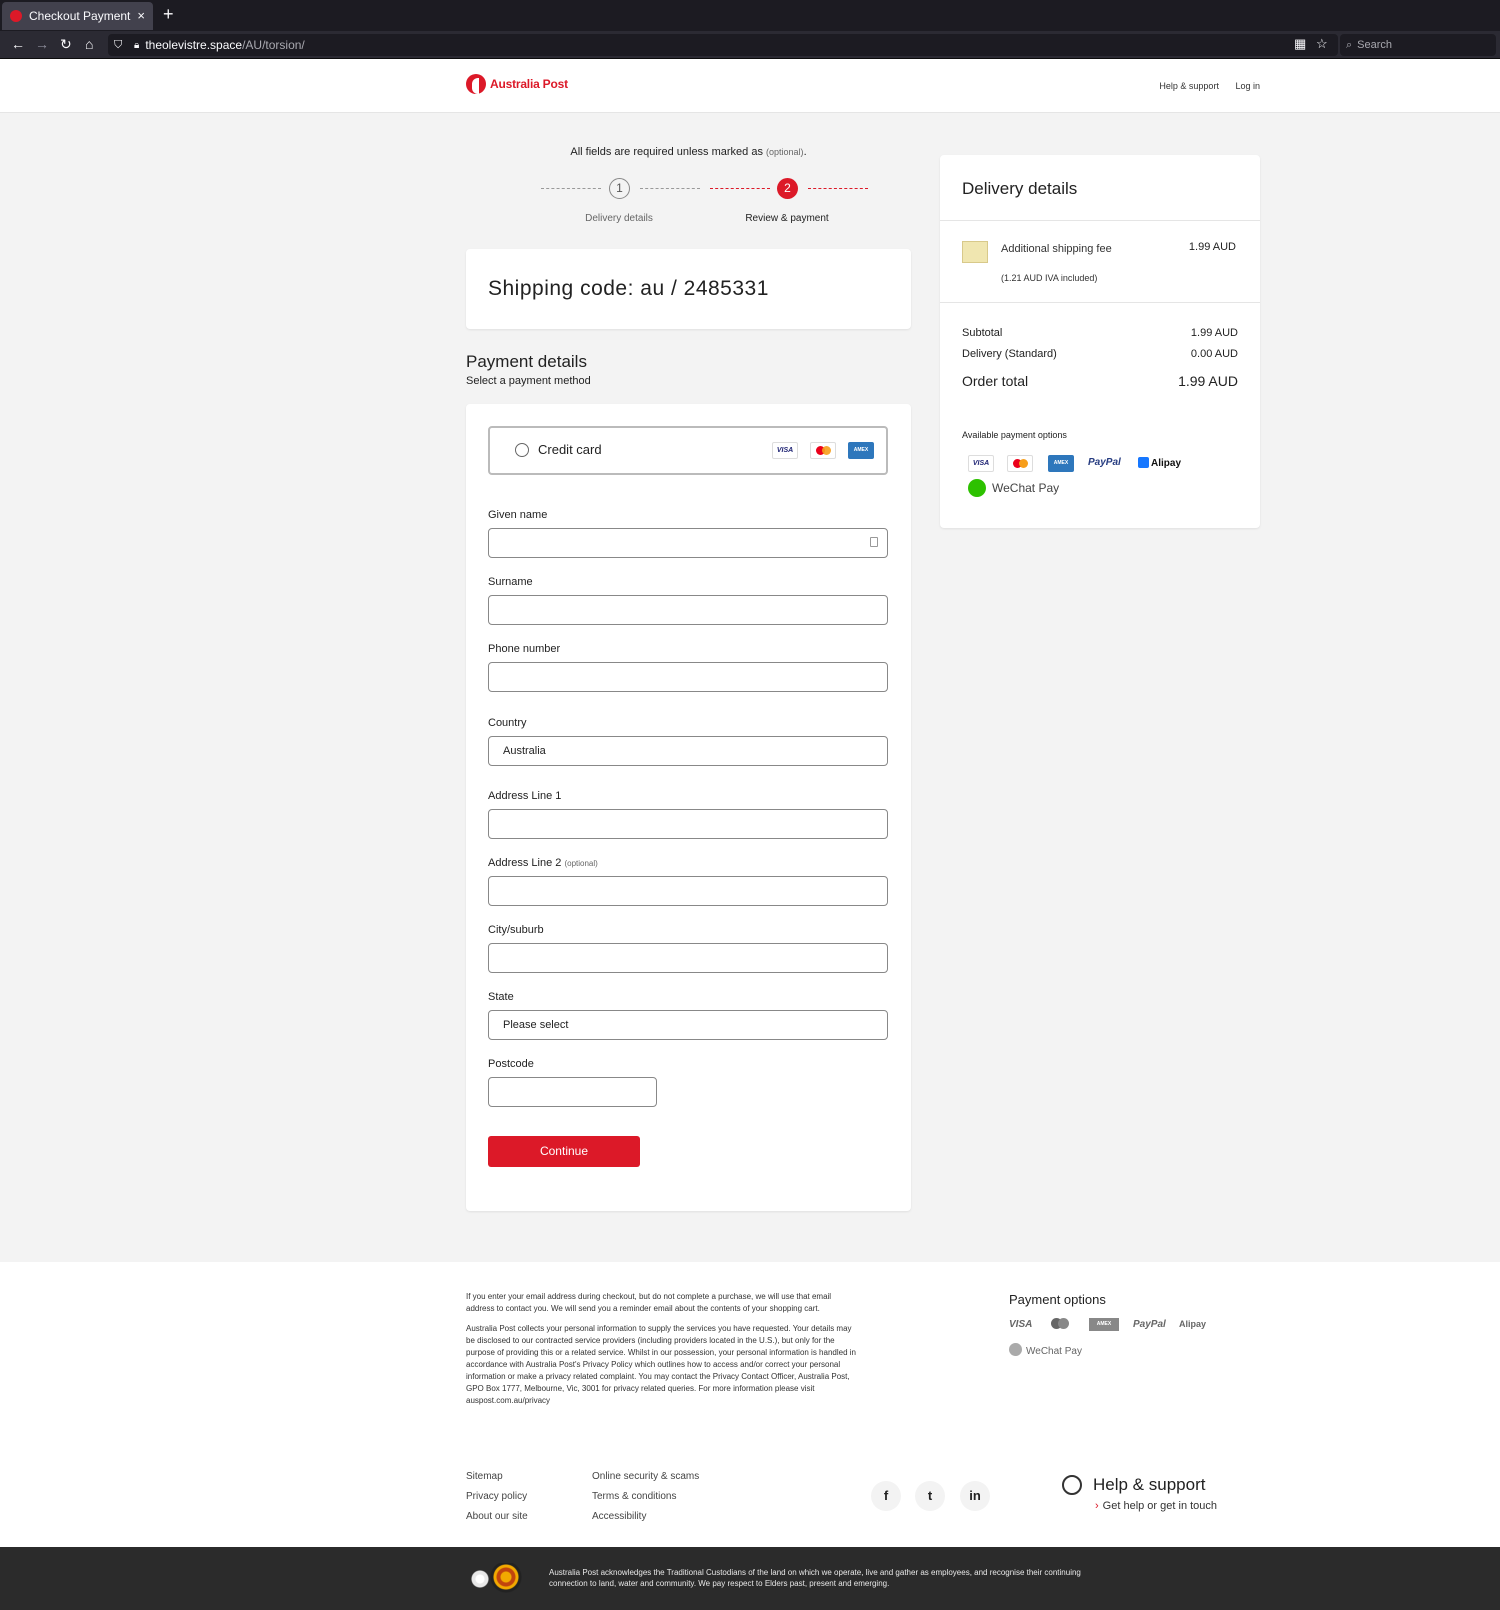 The height and width of the screenshot is (1610, 1500). Describe the element at coordinates (525, 796) in the screenshot. I see `address-line-1-label: Address Line 1` at that location.